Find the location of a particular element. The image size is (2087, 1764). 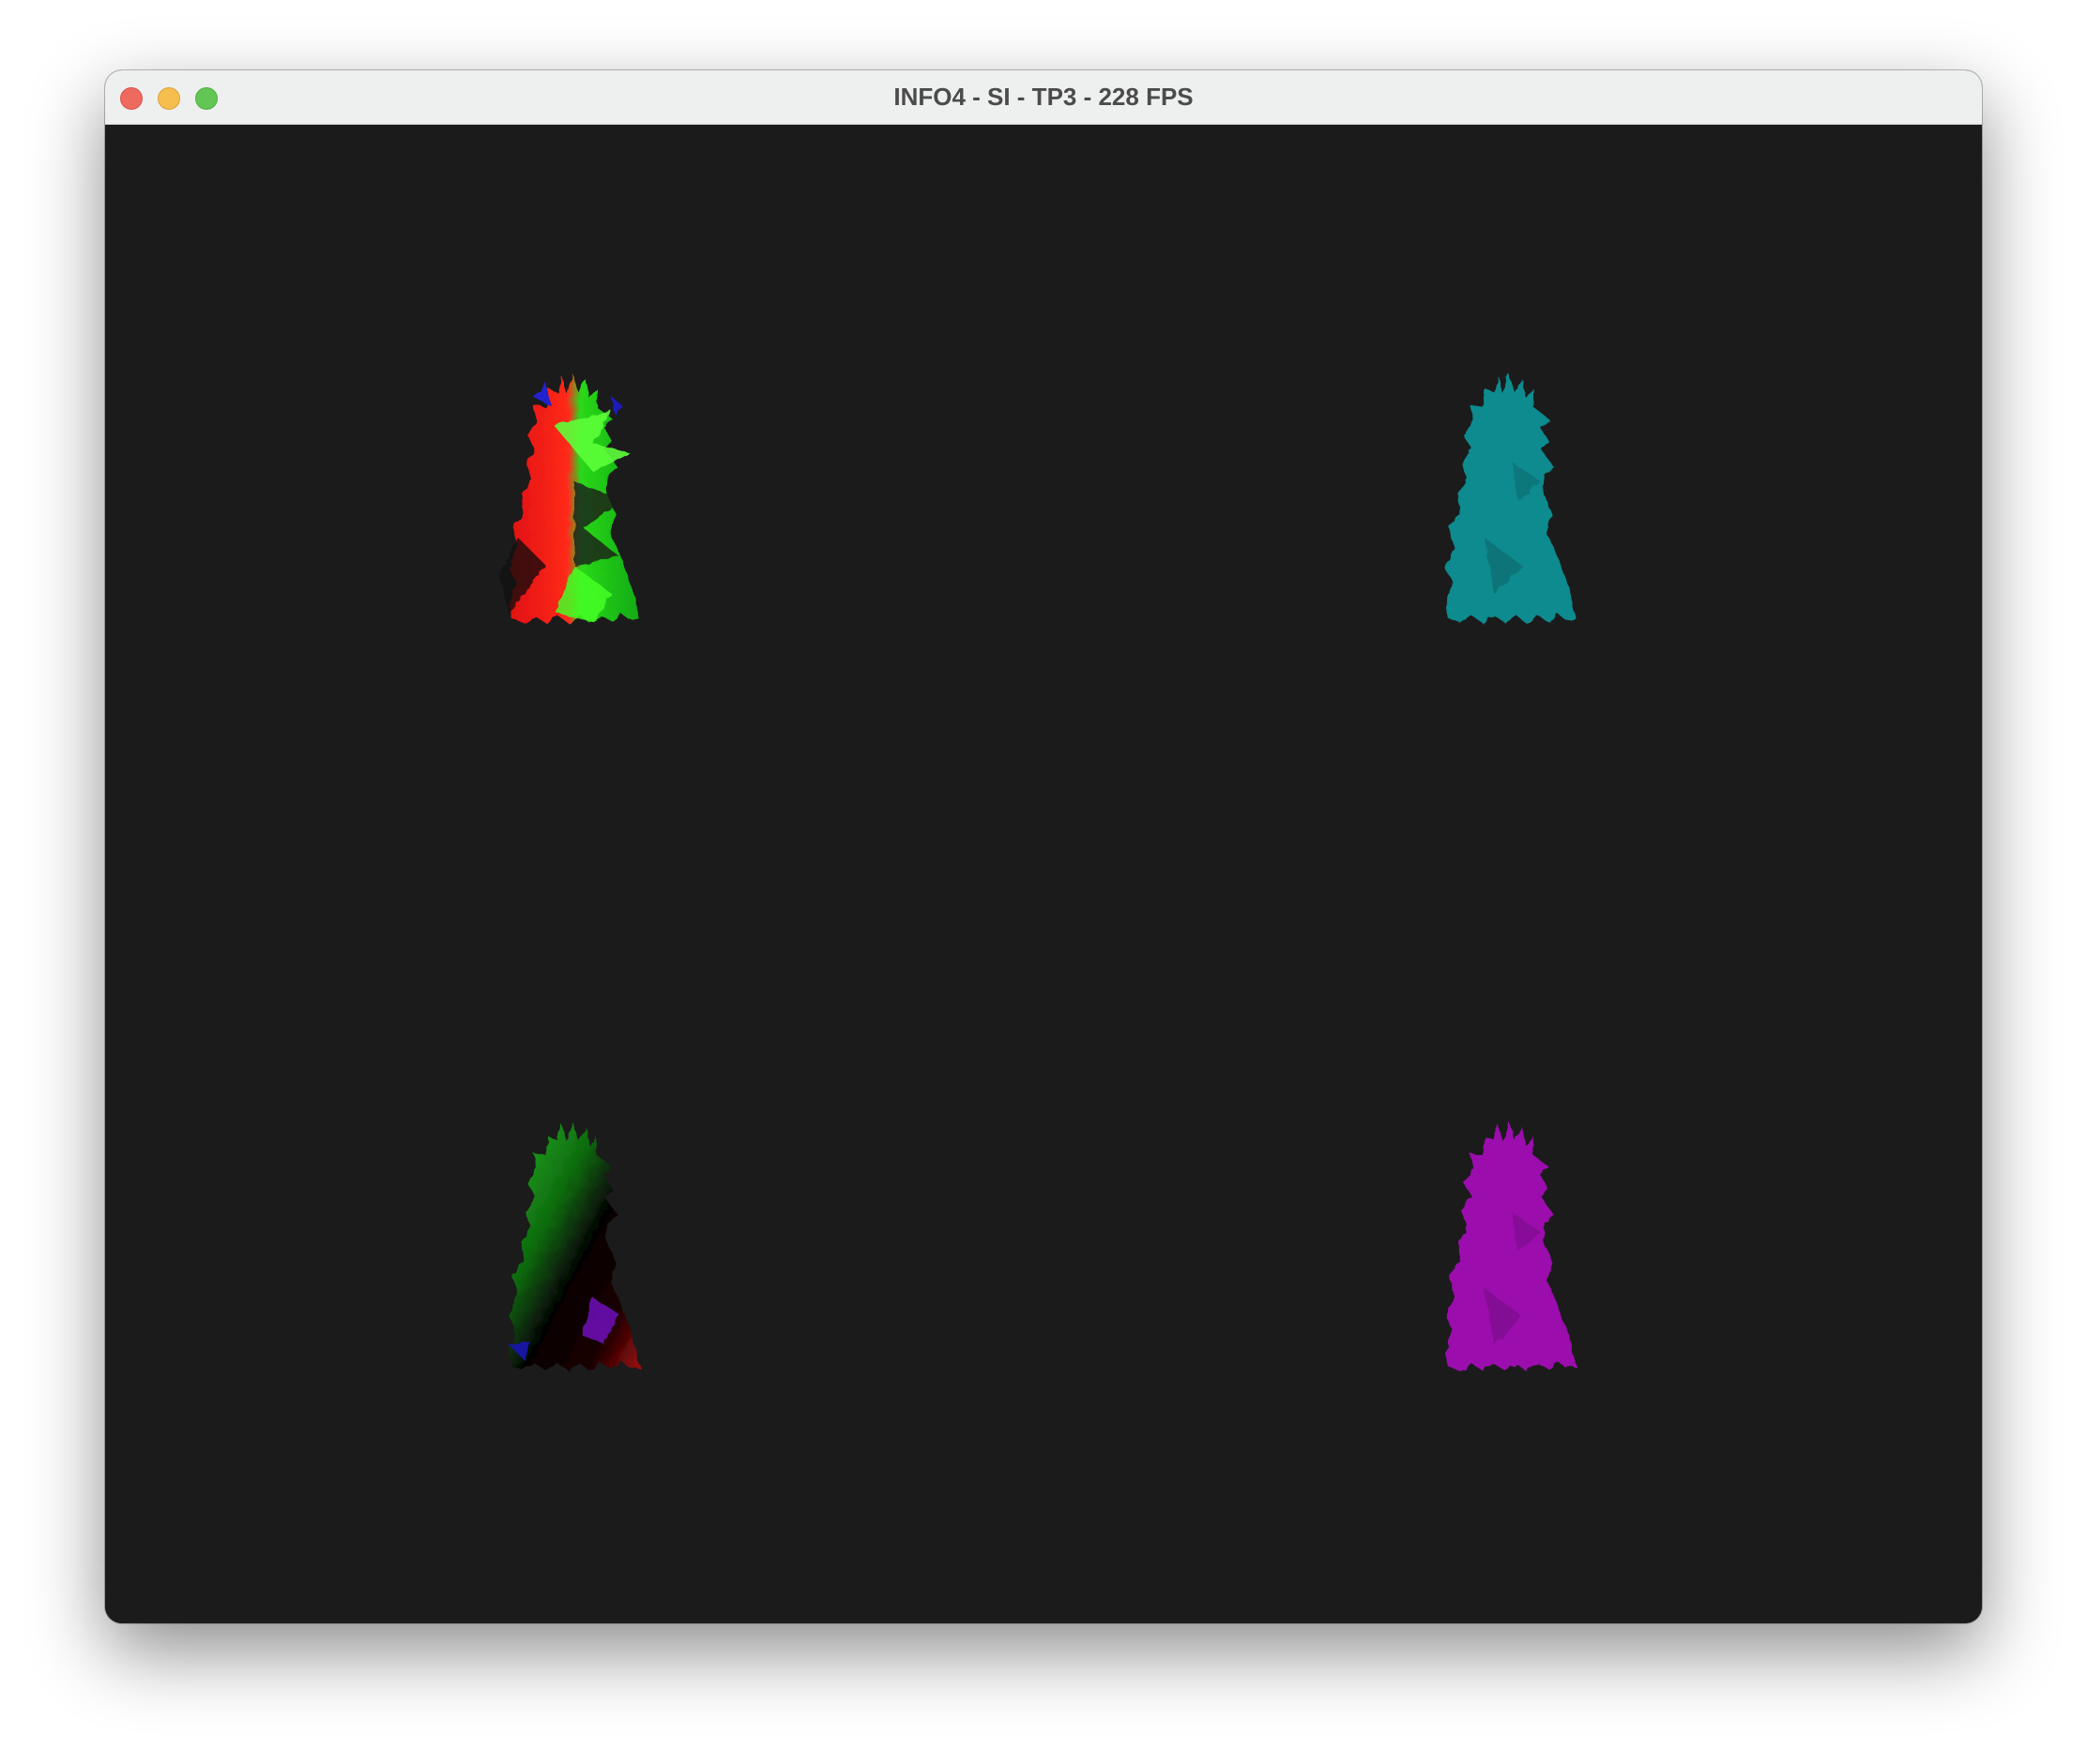

title-bar: INFO4 - SI - TP3 - 228 FPS is located at coordinates (1043, 97).